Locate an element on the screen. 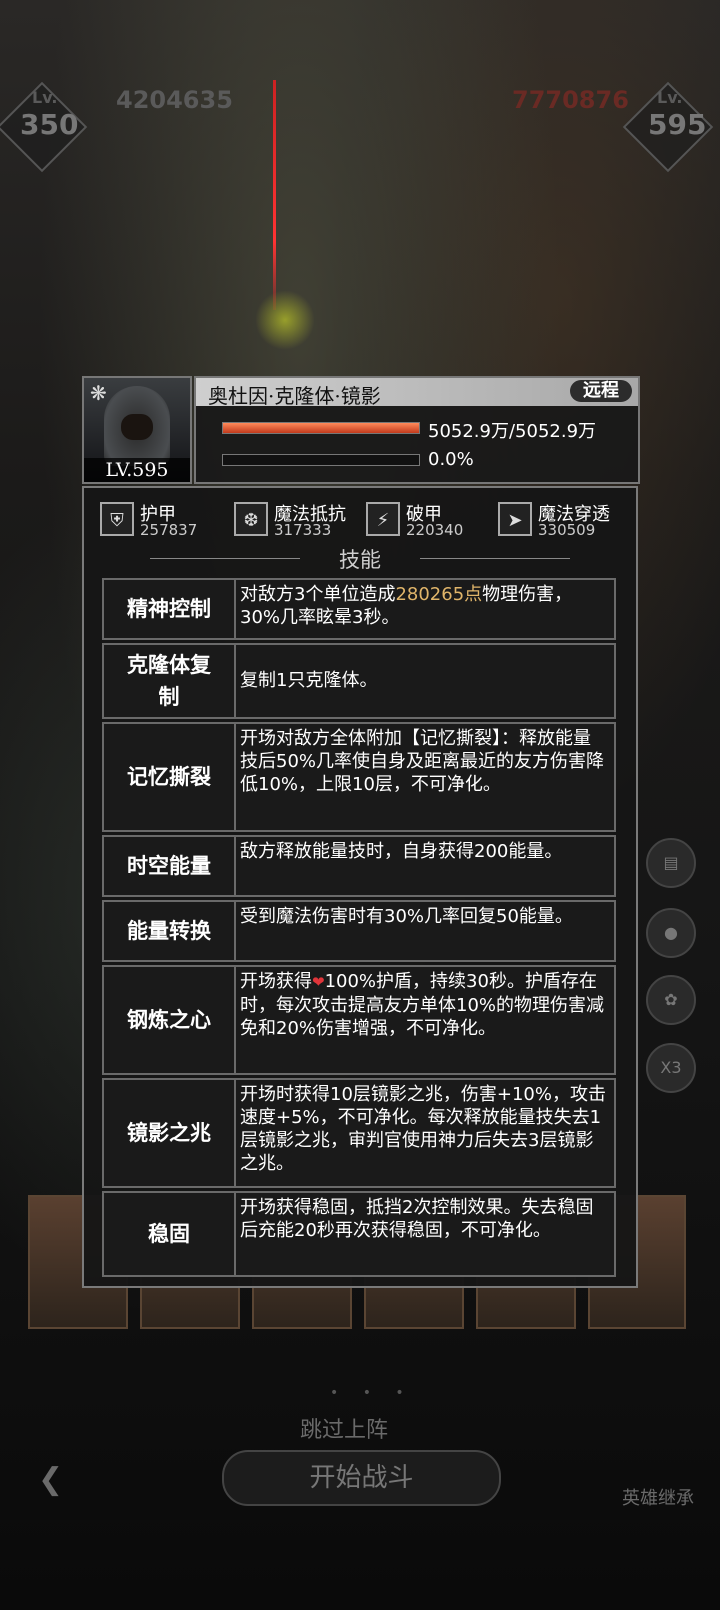 Image resolution: width=720 pixels, height=1610 pixels. section-title: 技能 is located at coordinates (360, 560).